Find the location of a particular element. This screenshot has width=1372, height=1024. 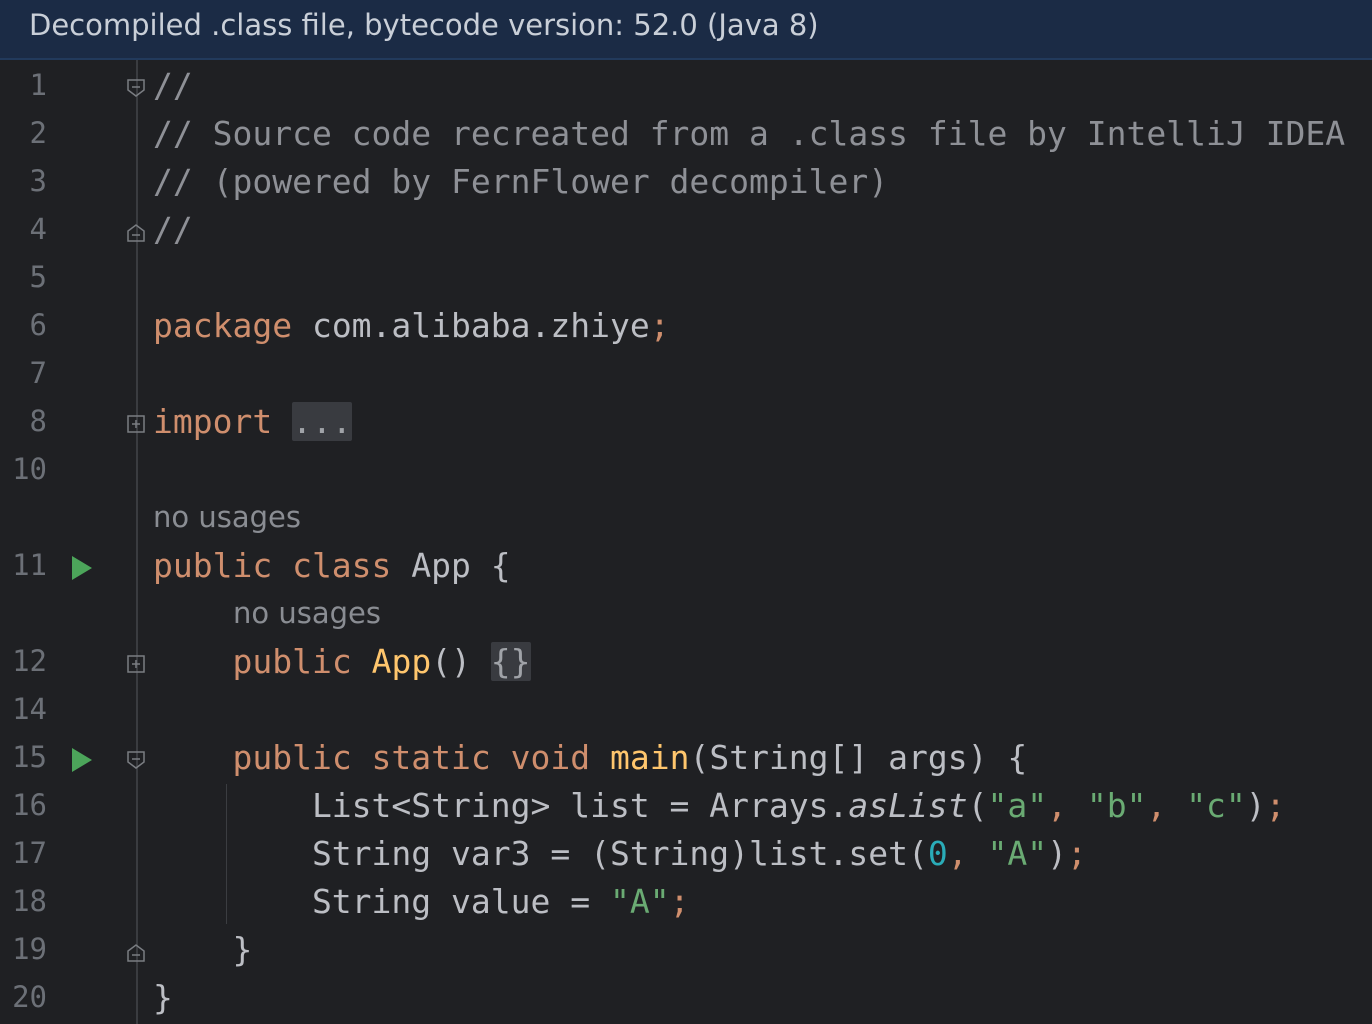

code-line: 14 is located at coordinates (686, 712).